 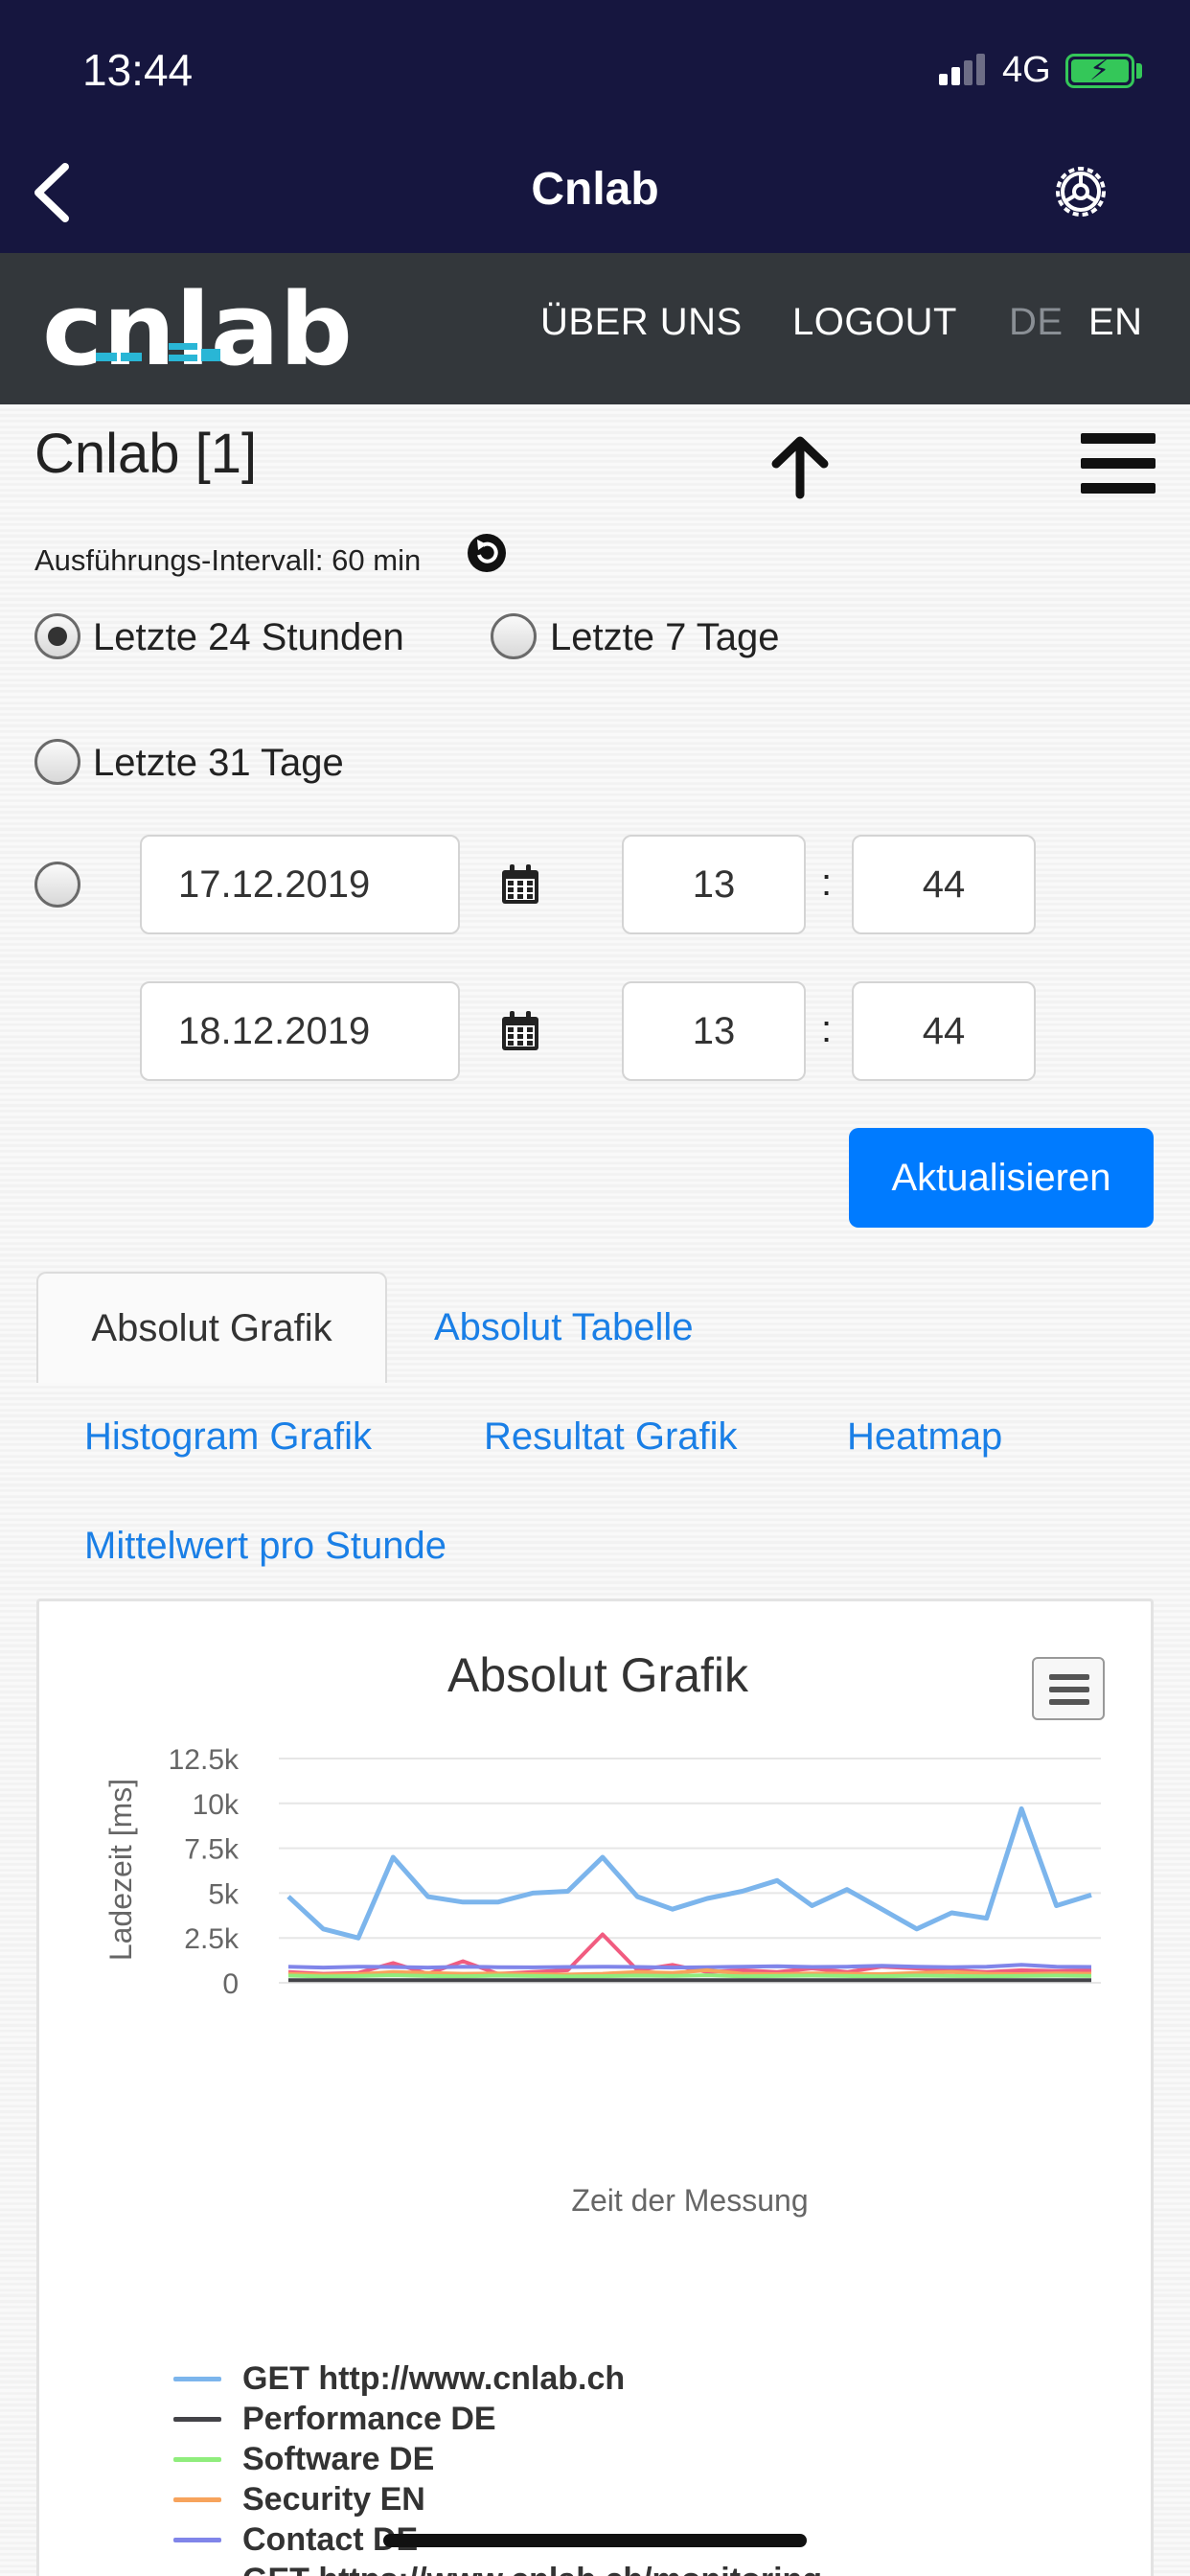 I want to click on radio-last-24-hours, so click(x=57, y=636).